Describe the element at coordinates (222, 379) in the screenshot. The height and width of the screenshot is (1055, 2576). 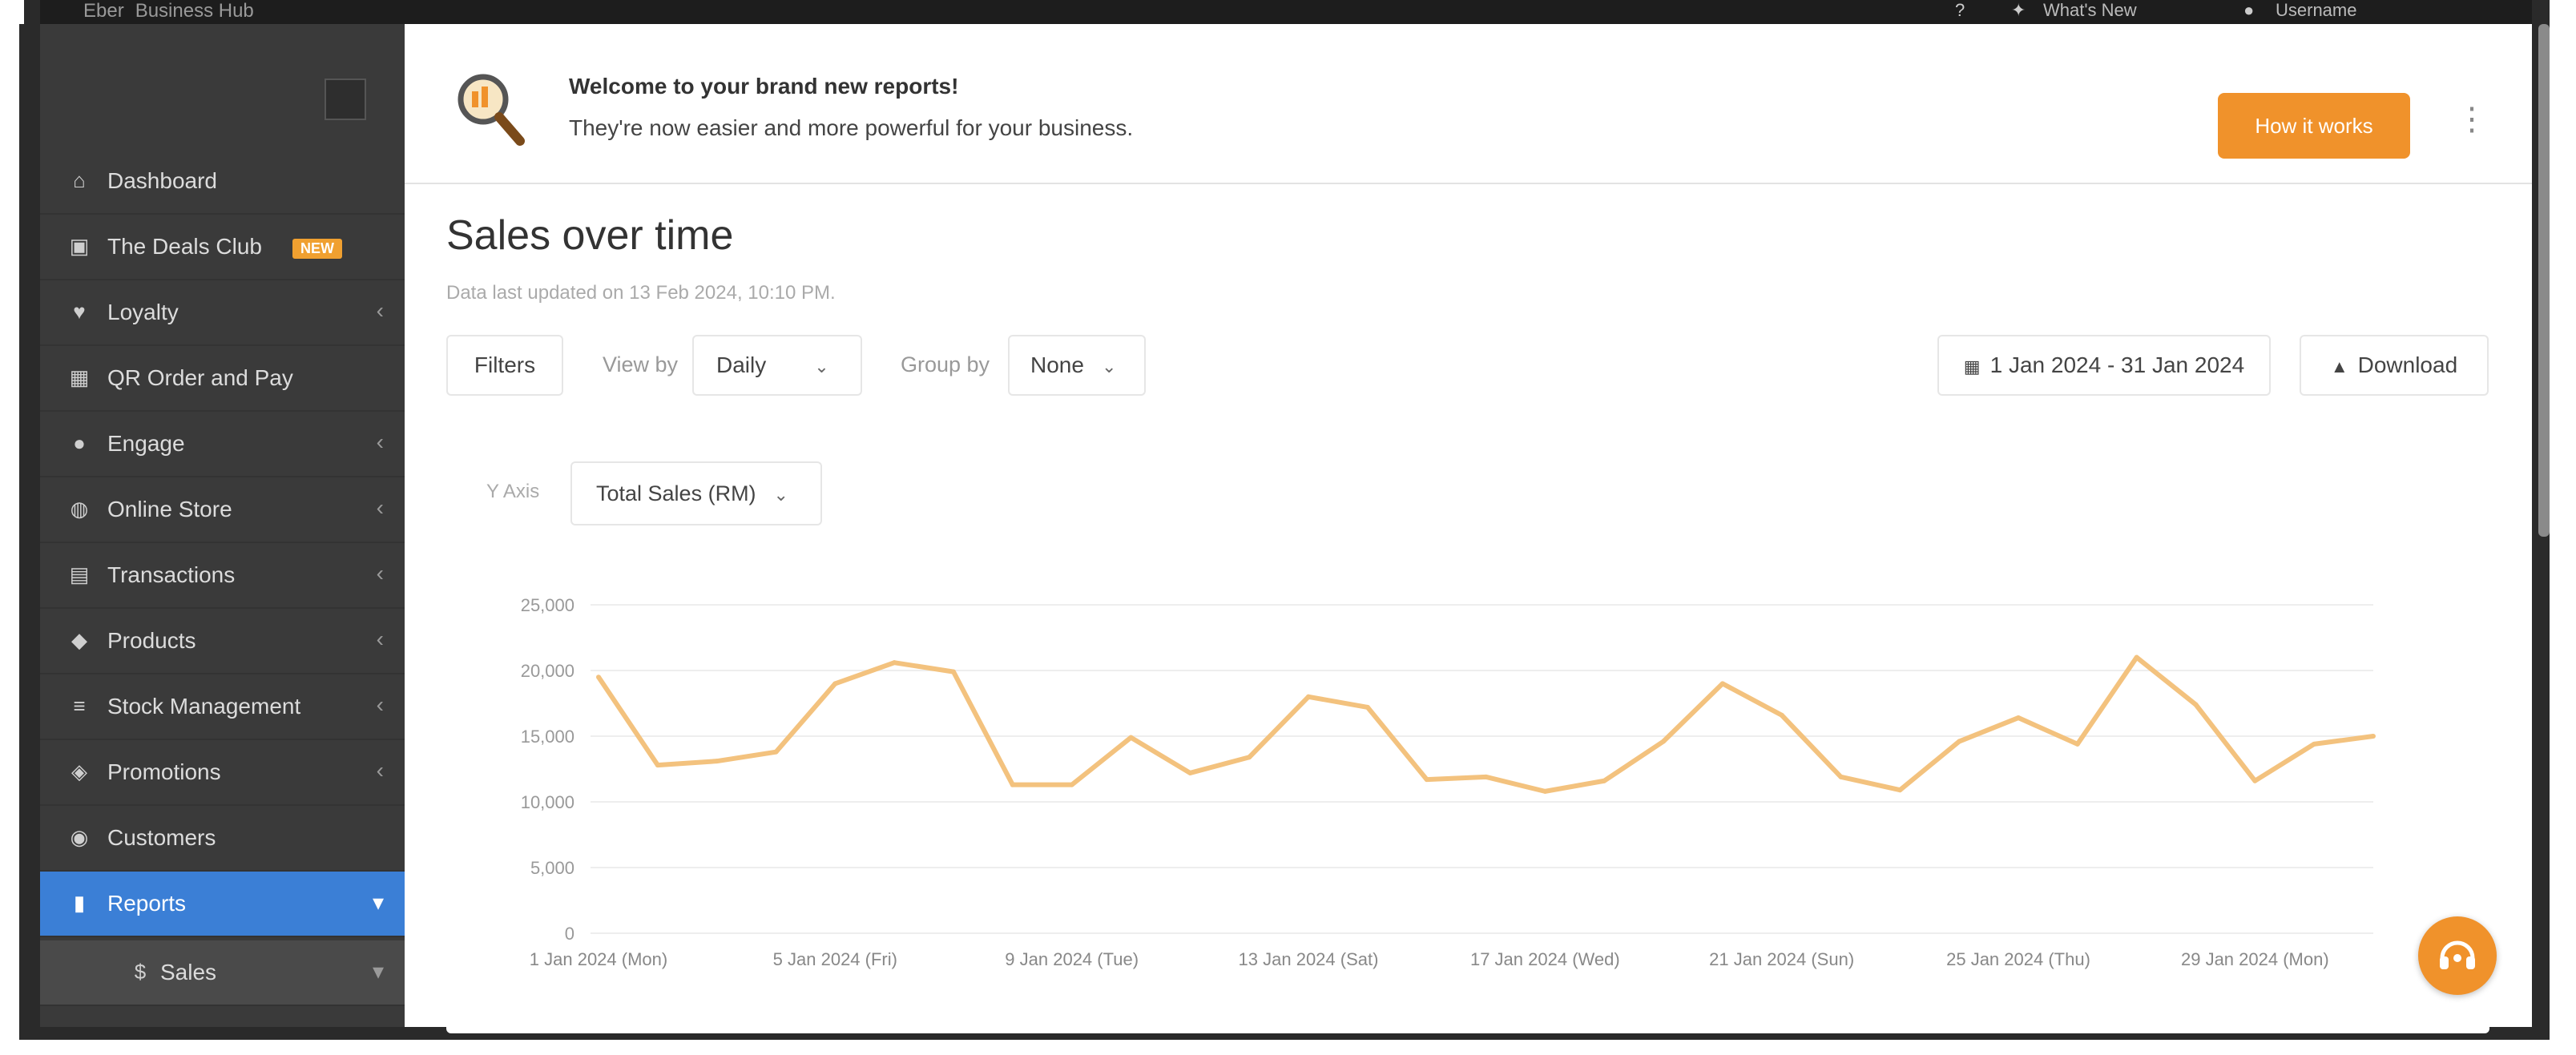
I see `sidebar-item-qr-order-and-pay: ▦ QR Order and Pay` at that location.